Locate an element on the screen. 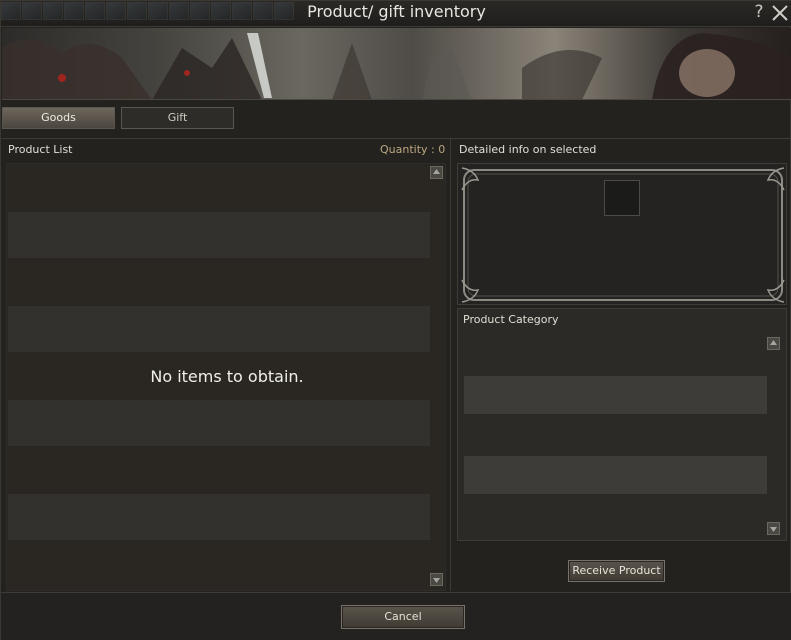  detail-header: Detailed info on selected is located at coordinates (528, 149).